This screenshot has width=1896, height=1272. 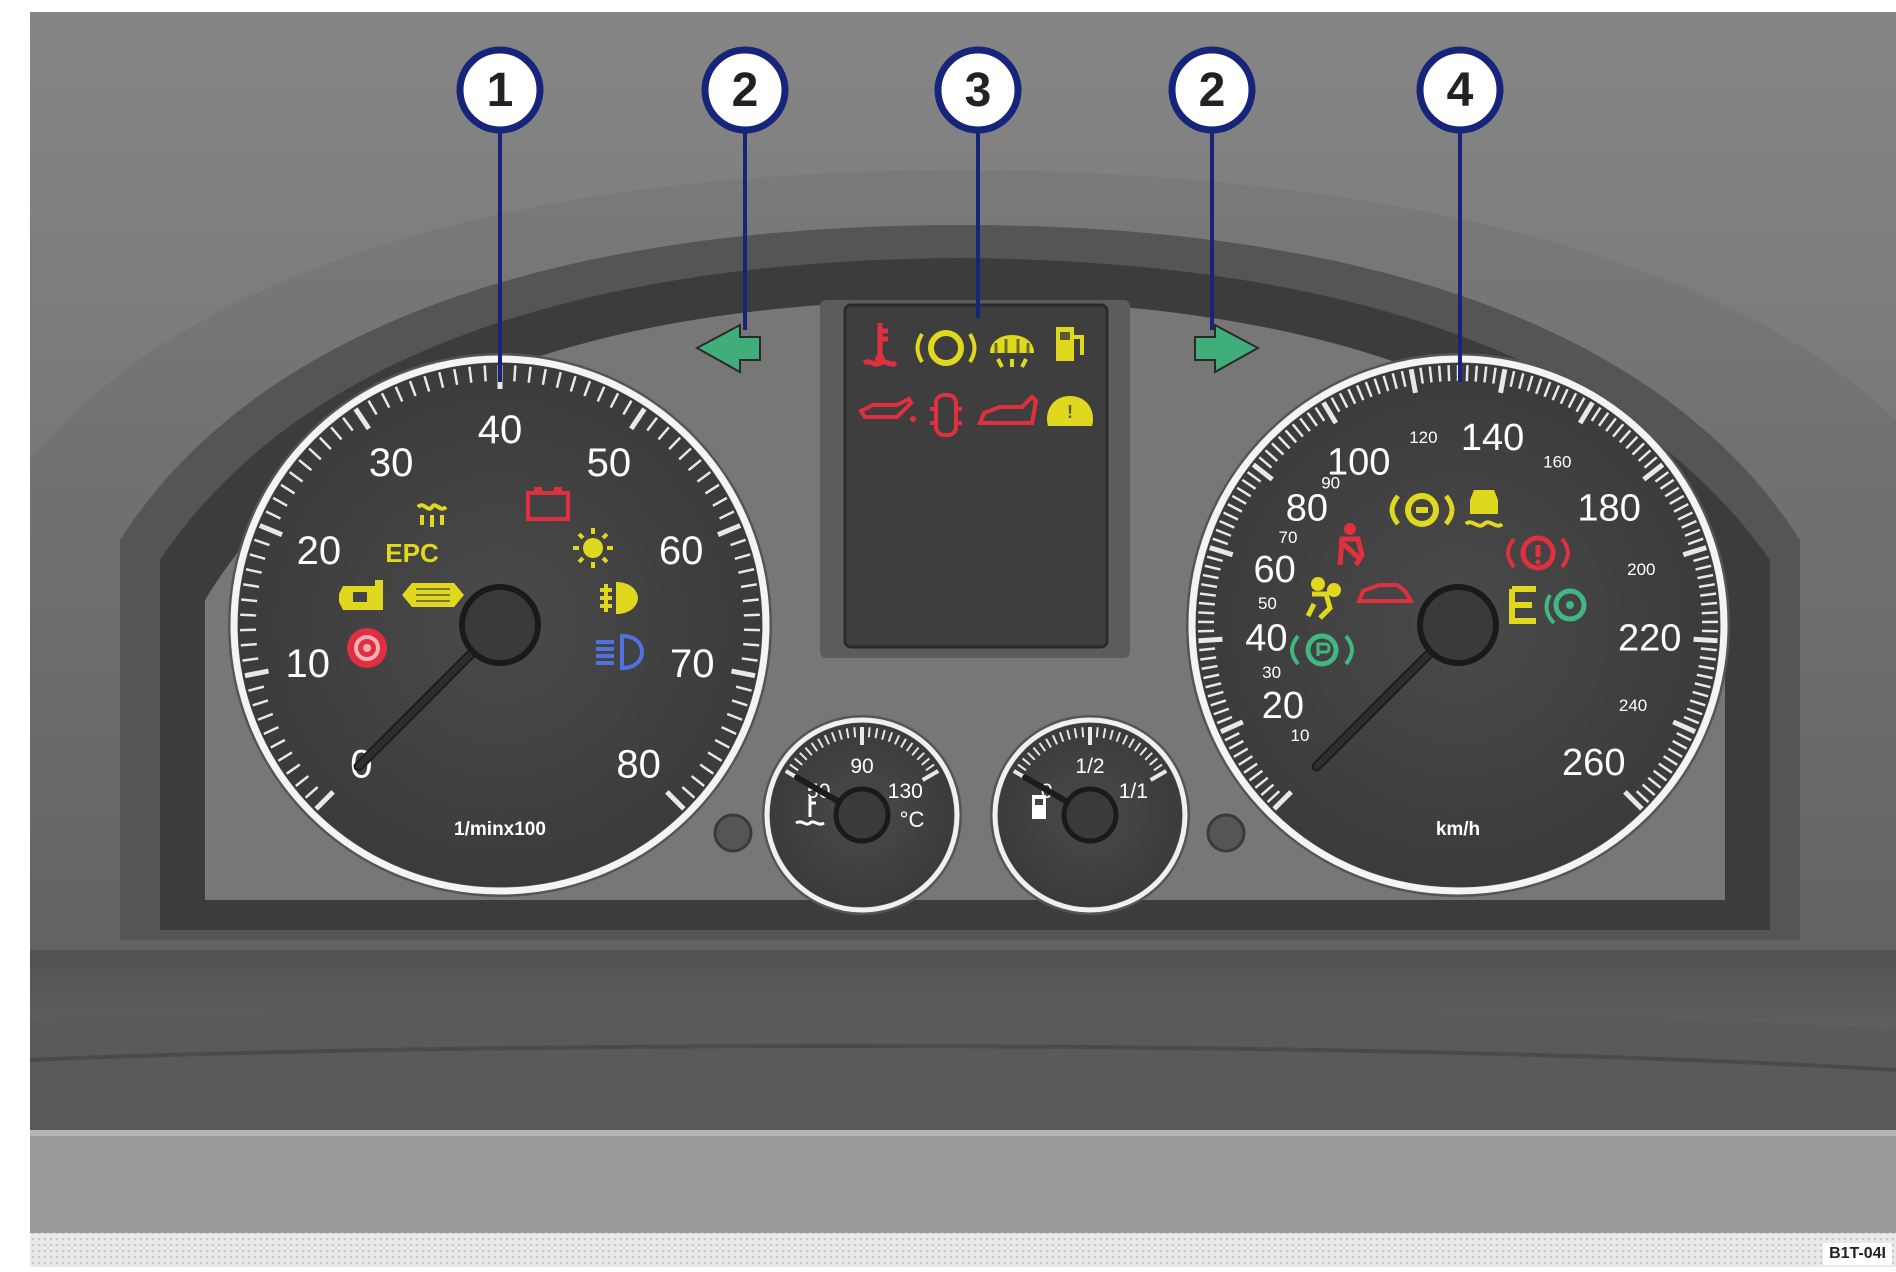 I want to click on speedometer-scale-label: 140, so click(x=1492, y=438).